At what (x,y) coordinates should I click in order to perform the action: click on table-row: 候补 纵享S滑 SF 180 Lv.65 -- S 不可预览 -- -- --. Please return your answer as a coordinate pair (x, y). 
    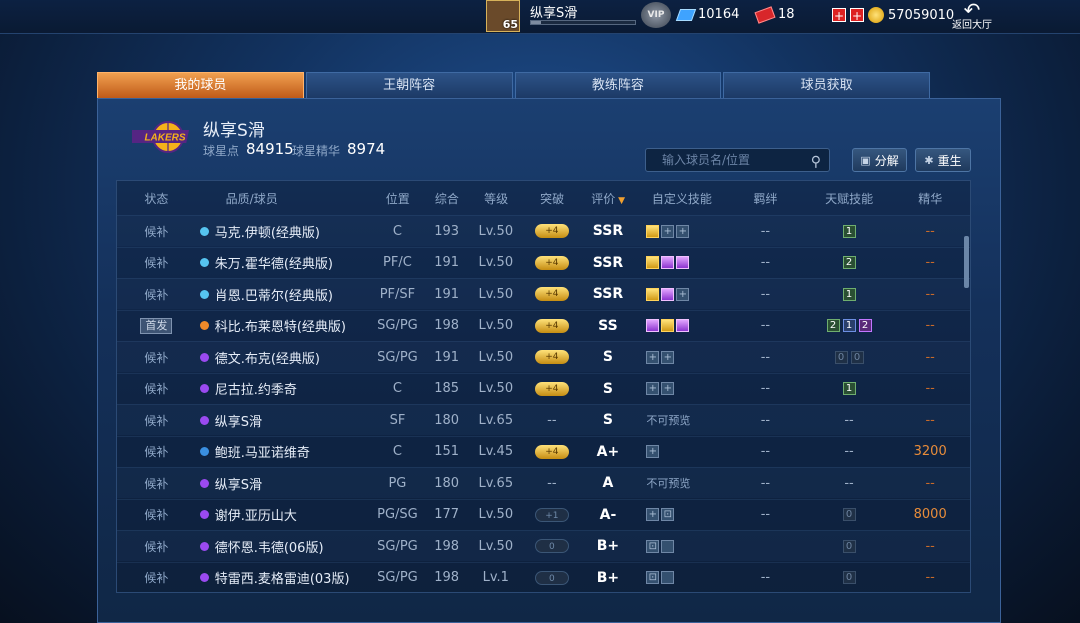
    Looking at the image, I should click on (543, 419).